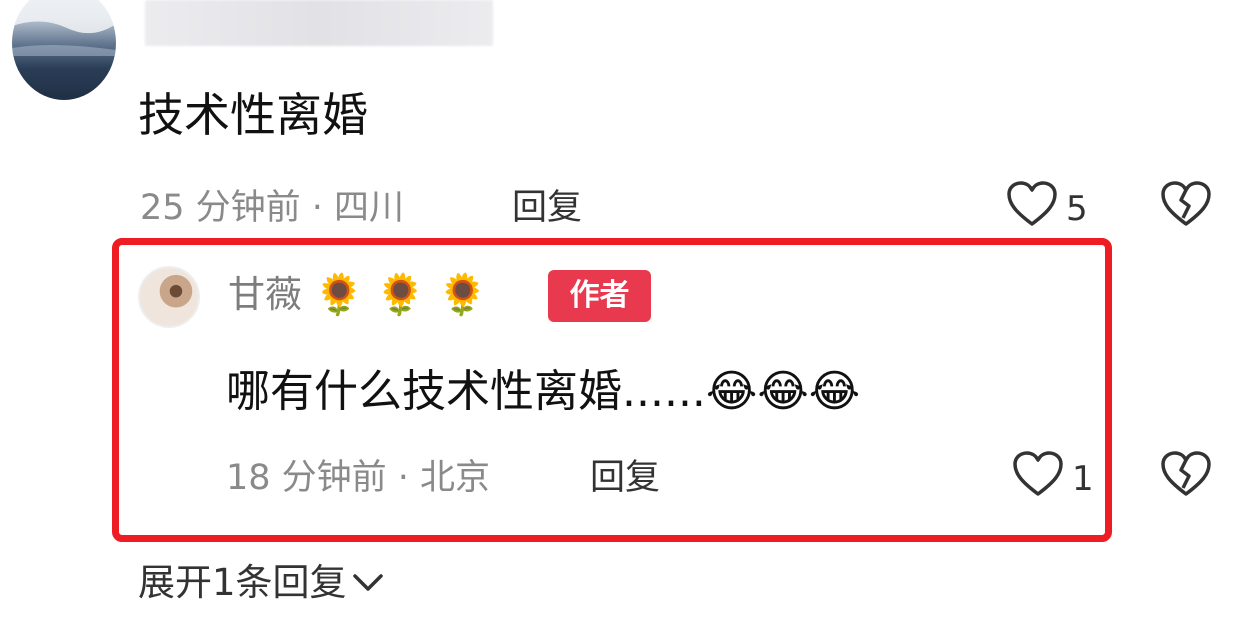 This screenshot has width=1259, height=626. Describe the element at coordinates (242, 582) in the screenshot. I see `expand-replies-label: 展开1条回复` at that location.